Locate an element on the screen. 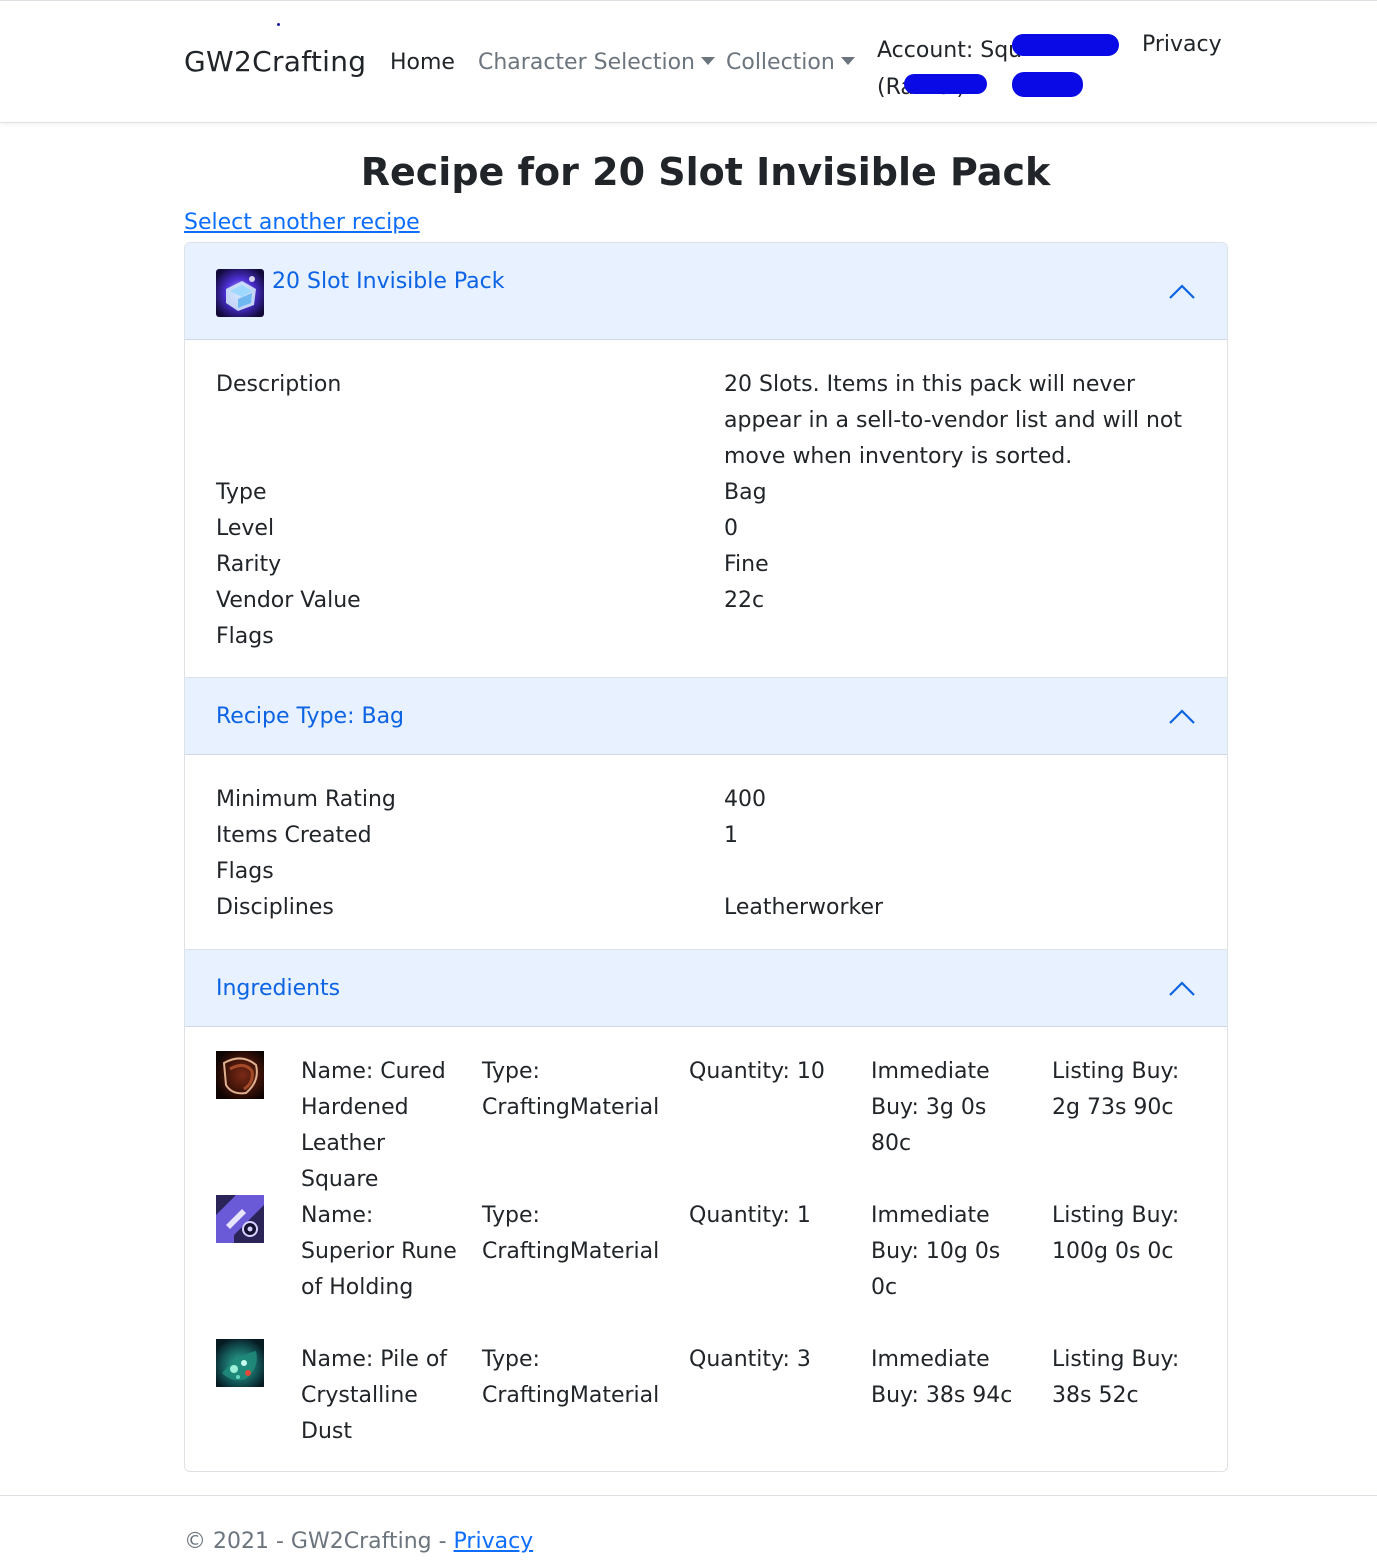 The width and height of the screenshot is (1377, 1564). ingredient-listing-buy: Listing Buy: 100g 0s 0c is located at coordinates (1116, 1233).